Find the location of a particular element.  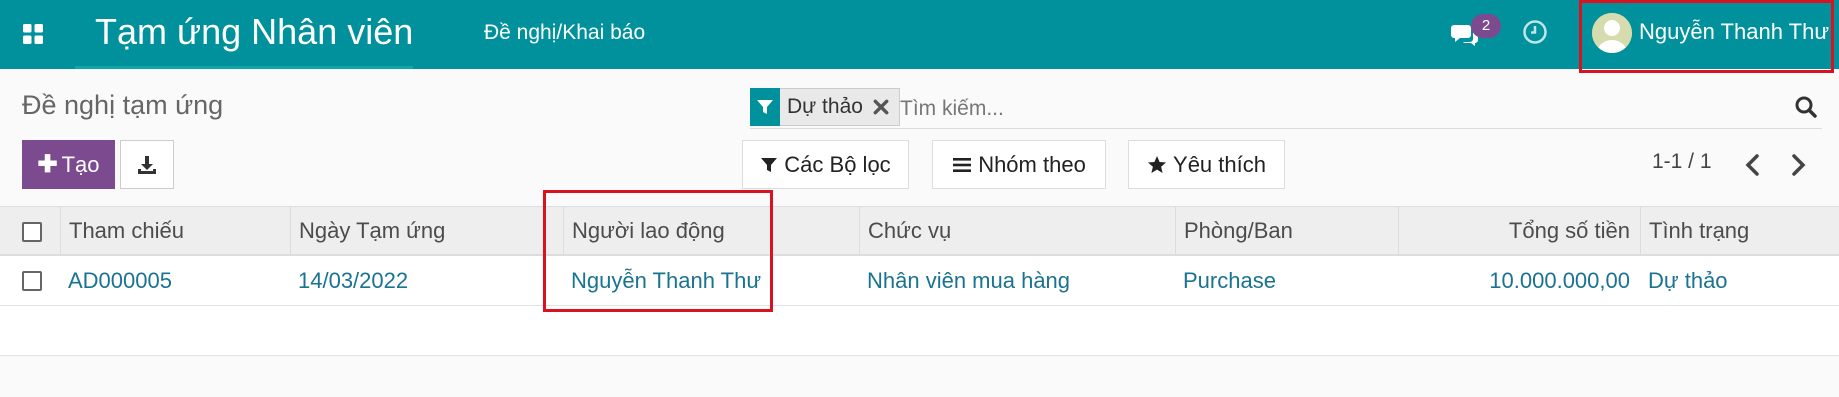

favorites-button: Yêu thích is located at coordinates (1206, 164).